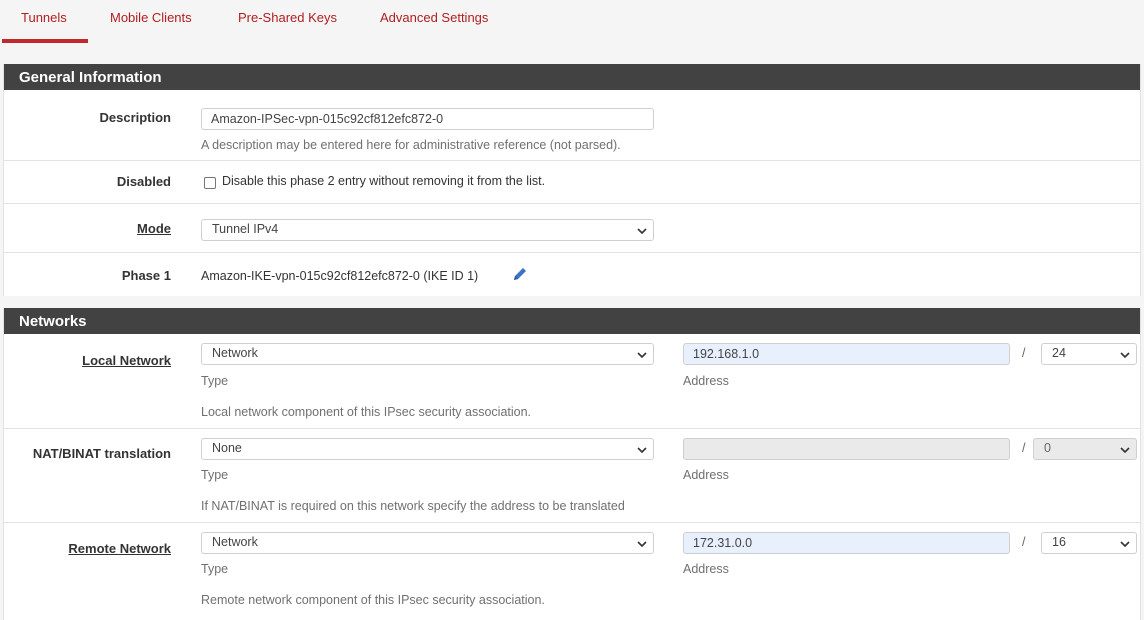 Image resolution: width=1144 pixels, height=620 pixels. I want to click on nat-binat-type-select: None, so click(427, 449).